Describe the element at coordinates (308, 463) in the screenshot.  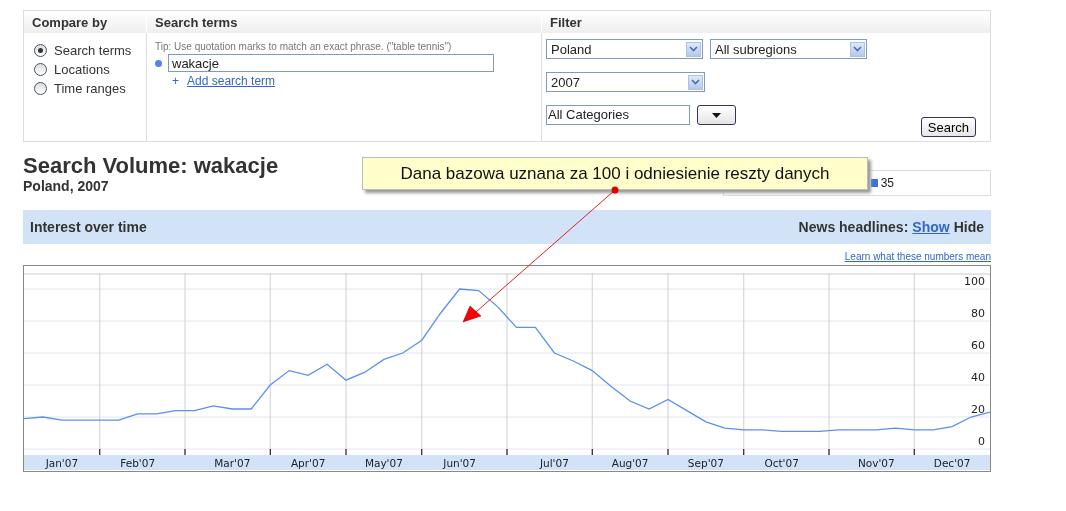
I see `axis-label: Apr'07` at that location.